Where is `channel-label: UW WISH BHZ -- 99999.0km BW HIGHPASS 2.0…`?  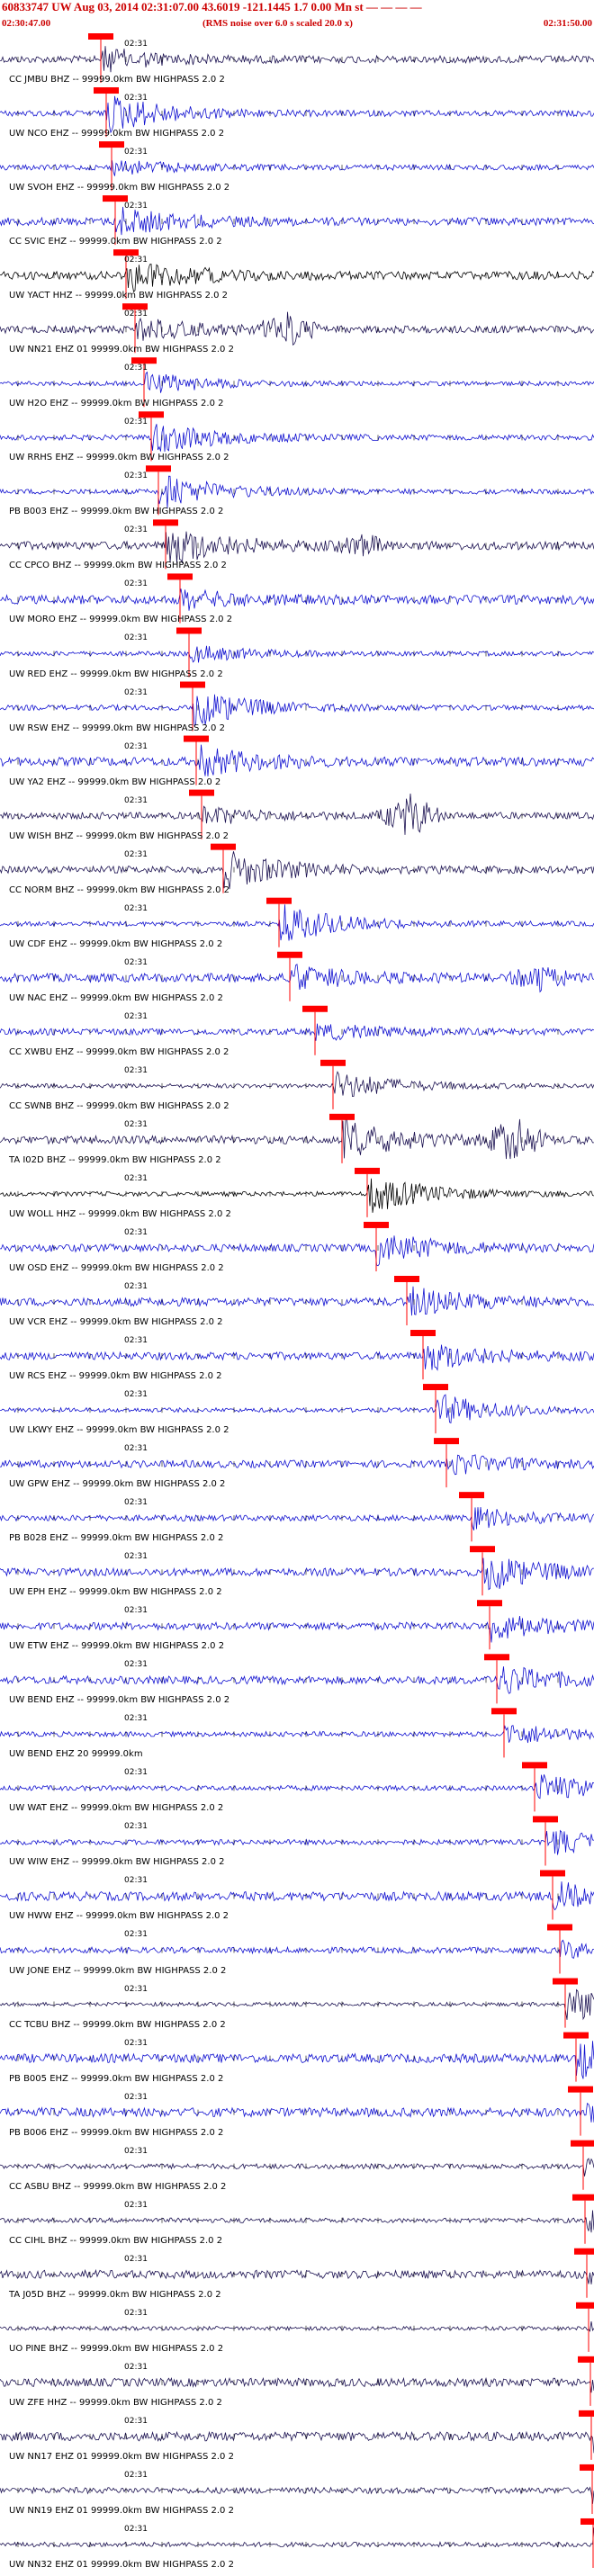 channel-label: UW WISH BHZ -- 99999.0km BW HIGHPASS 2.0… is located at coordinates (119, 836).